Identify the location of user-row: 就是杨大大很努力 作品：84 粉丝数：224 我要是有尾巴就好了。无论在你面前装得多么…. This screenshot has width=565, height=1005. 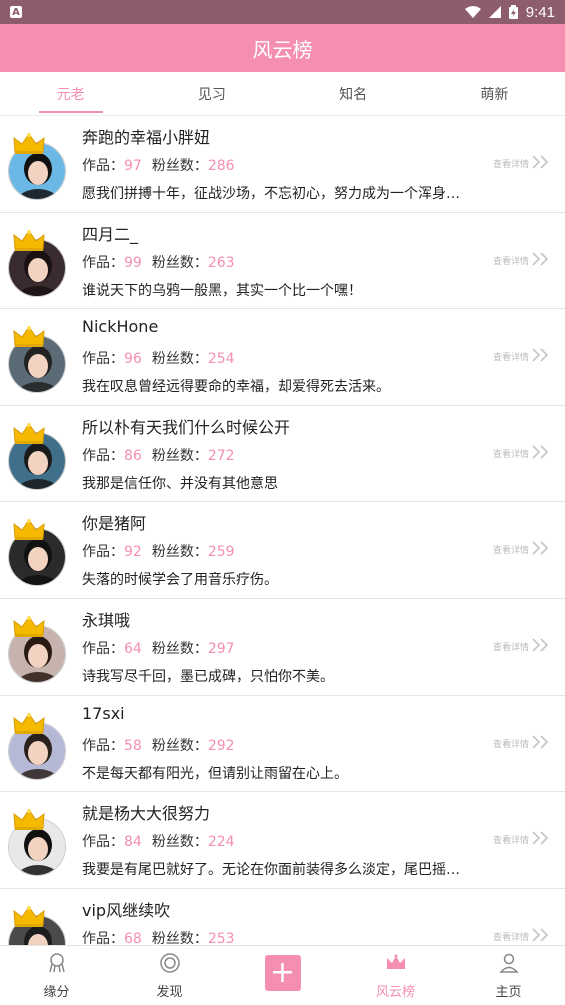
(282, 840).